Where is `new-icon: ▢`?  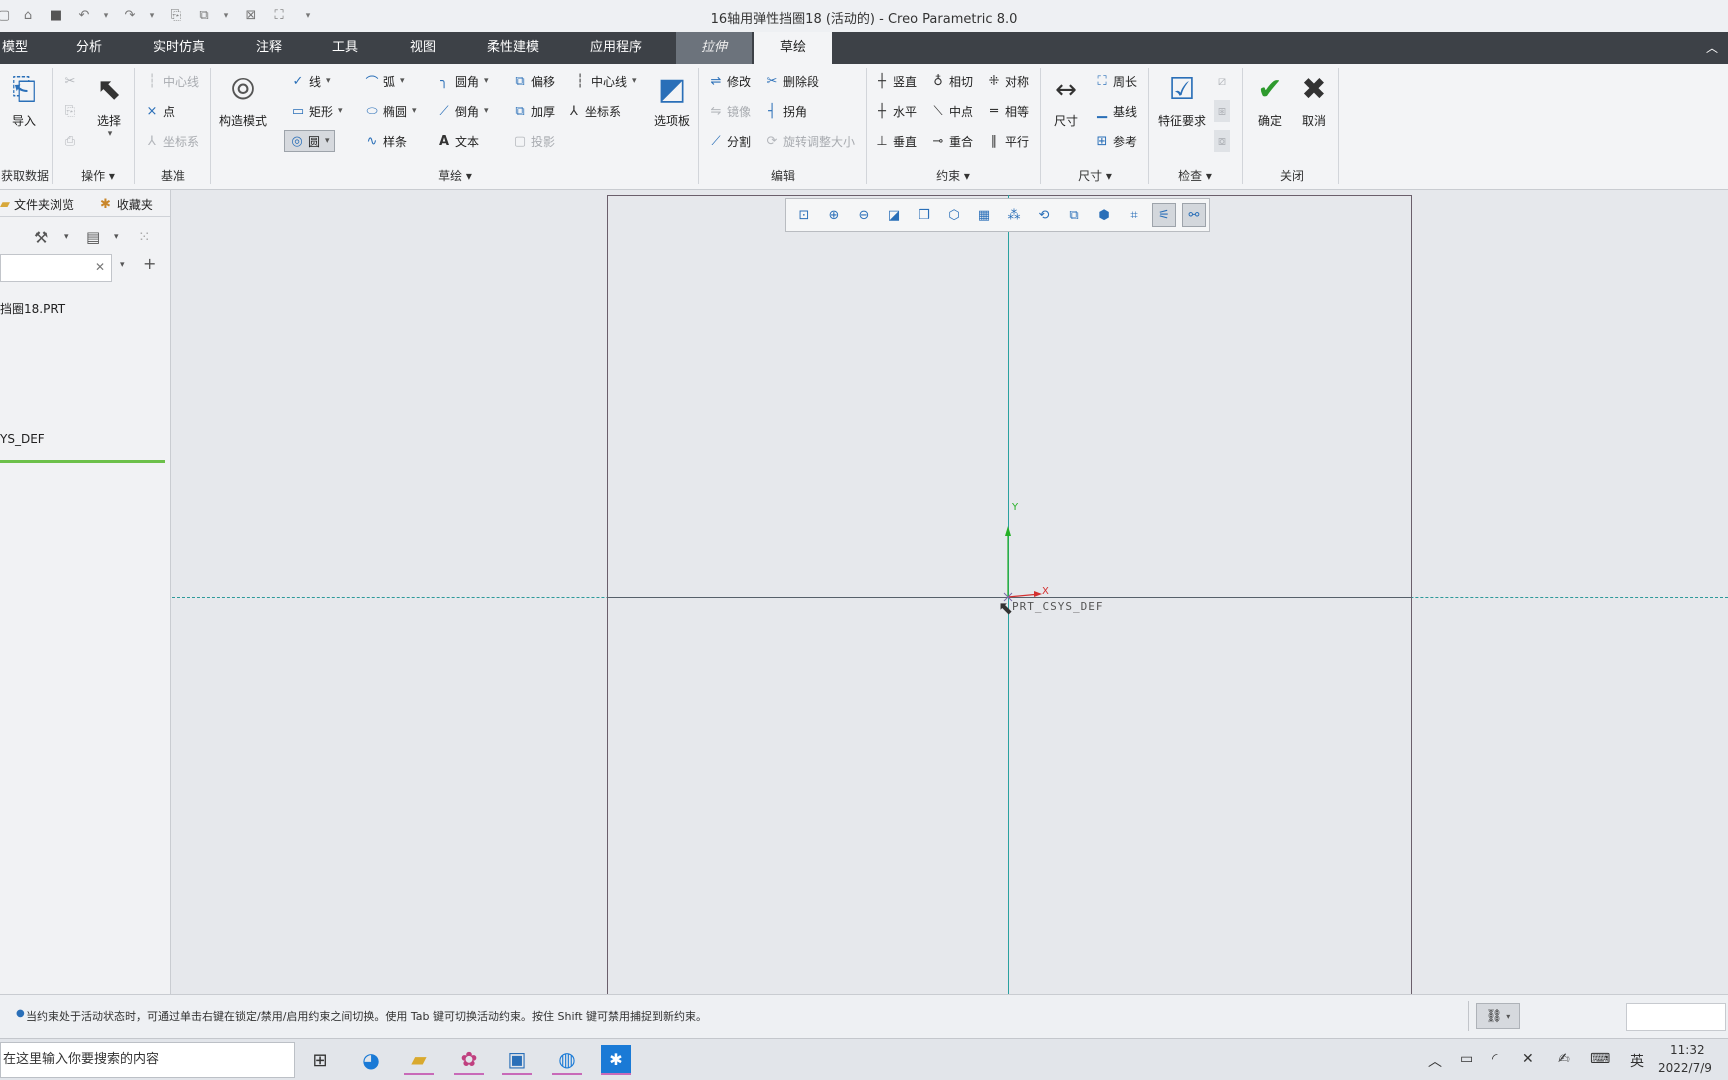 new-icon: ▢ is located at coordinates (6, 16).